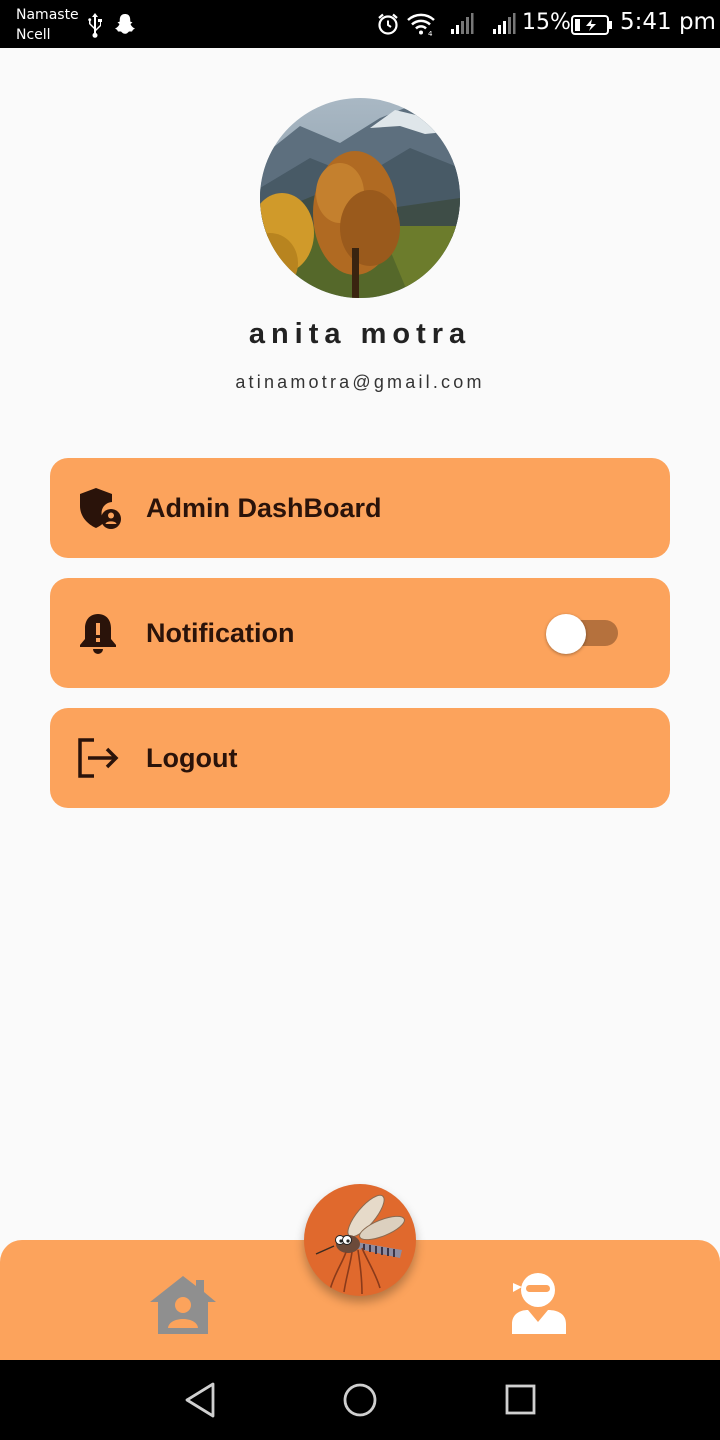  What do you see at coordinates (220, 633) in the screenshot?
I see `notification-label: Notification` at bounding box center [220, 633].